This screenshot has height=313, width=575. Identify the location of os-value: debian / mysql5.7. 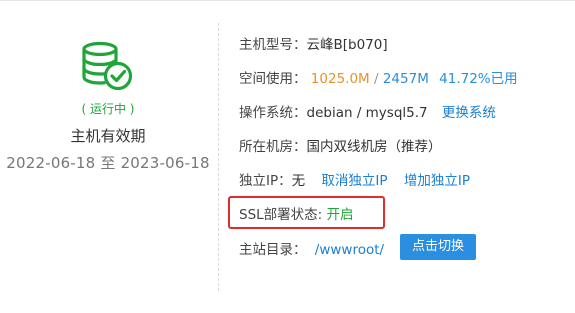
(367, 113).